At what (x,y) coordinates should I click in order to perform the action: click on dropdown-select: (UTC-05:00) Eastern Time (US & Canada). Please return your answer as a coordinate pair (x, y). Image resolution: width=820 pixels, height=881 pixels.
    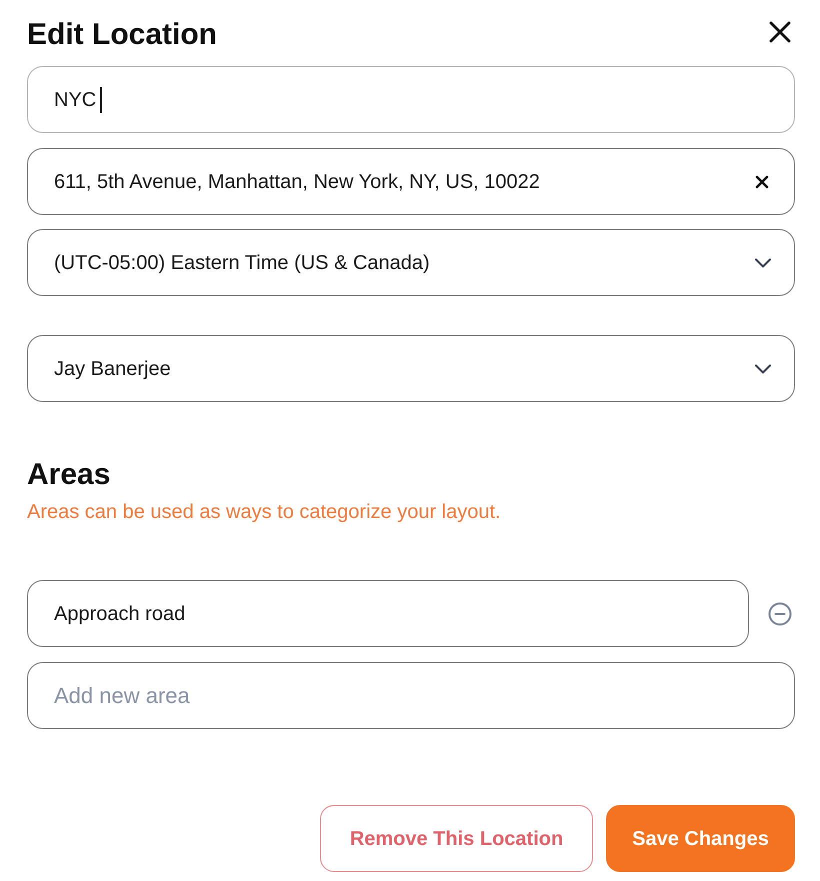
    Looking at the image, I should click on (411, 262).